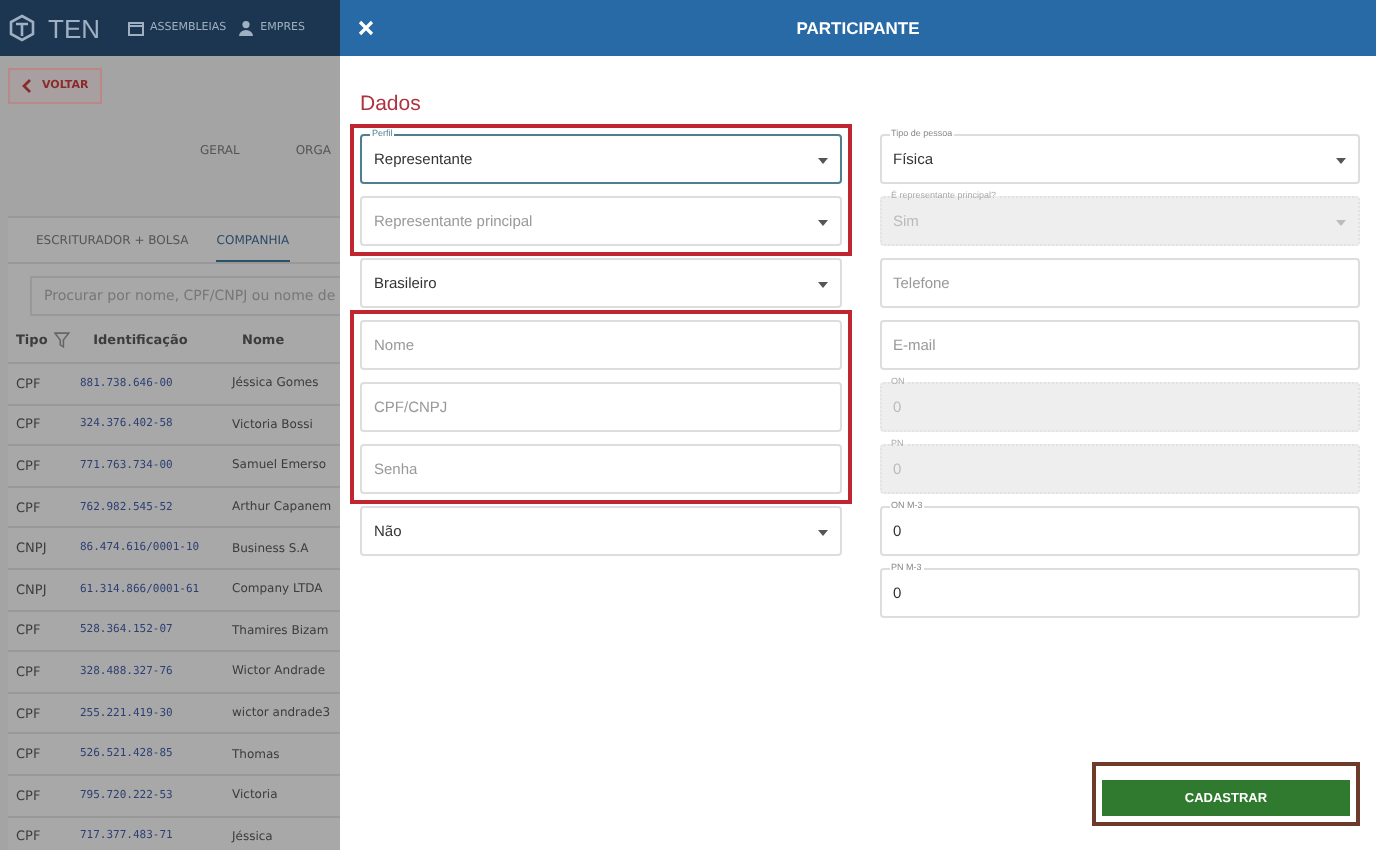 This screenshot has width=1376, height=850. I want to click on chevron-left-icon, so click(27, 86).